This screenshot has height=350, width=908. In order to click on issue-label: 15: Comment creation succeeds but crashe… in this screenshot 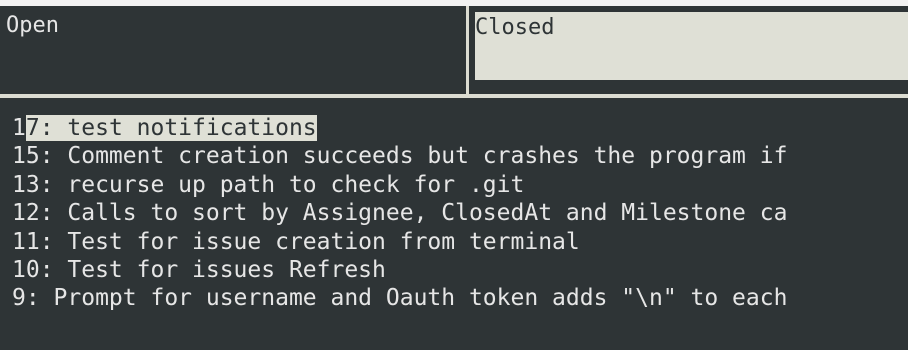, I will do `click(400, 156)`.